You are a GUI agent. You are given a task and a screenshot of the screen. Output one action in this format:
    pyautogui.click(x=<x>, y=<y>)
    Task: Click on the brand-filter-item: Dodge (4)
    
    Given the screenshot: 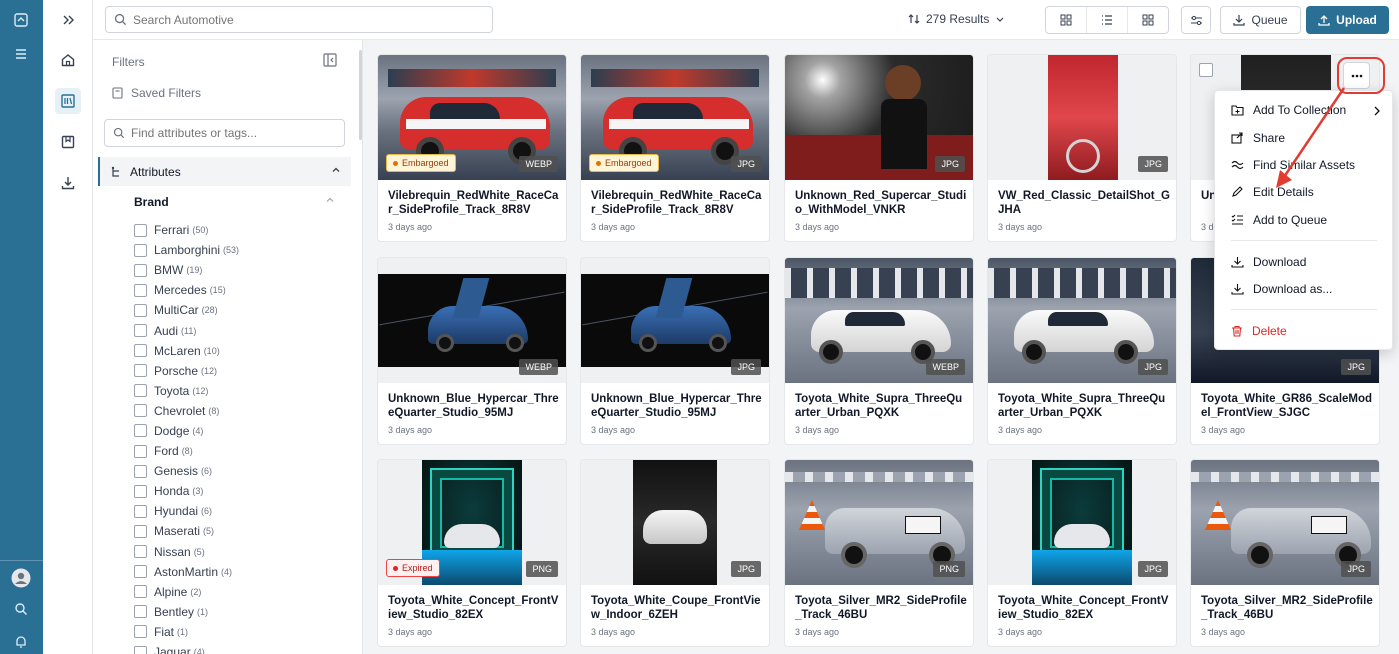 What is the action you would take?
    pyautogui.click(x=186, y=431)
    